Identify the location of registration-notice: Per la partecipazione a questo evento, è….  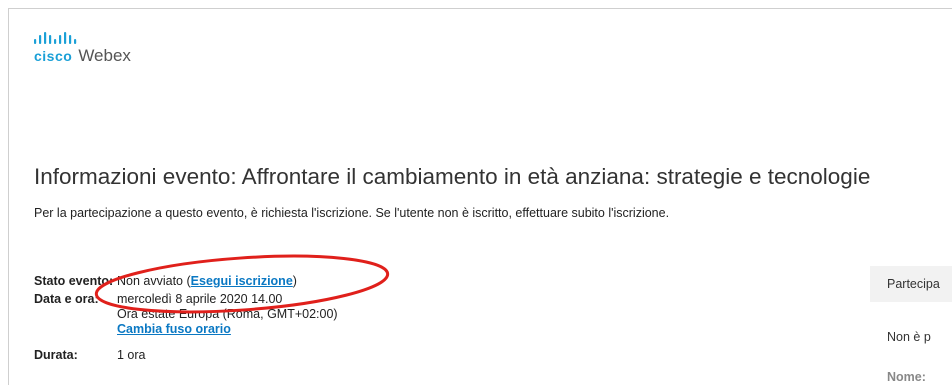
(352, 213).